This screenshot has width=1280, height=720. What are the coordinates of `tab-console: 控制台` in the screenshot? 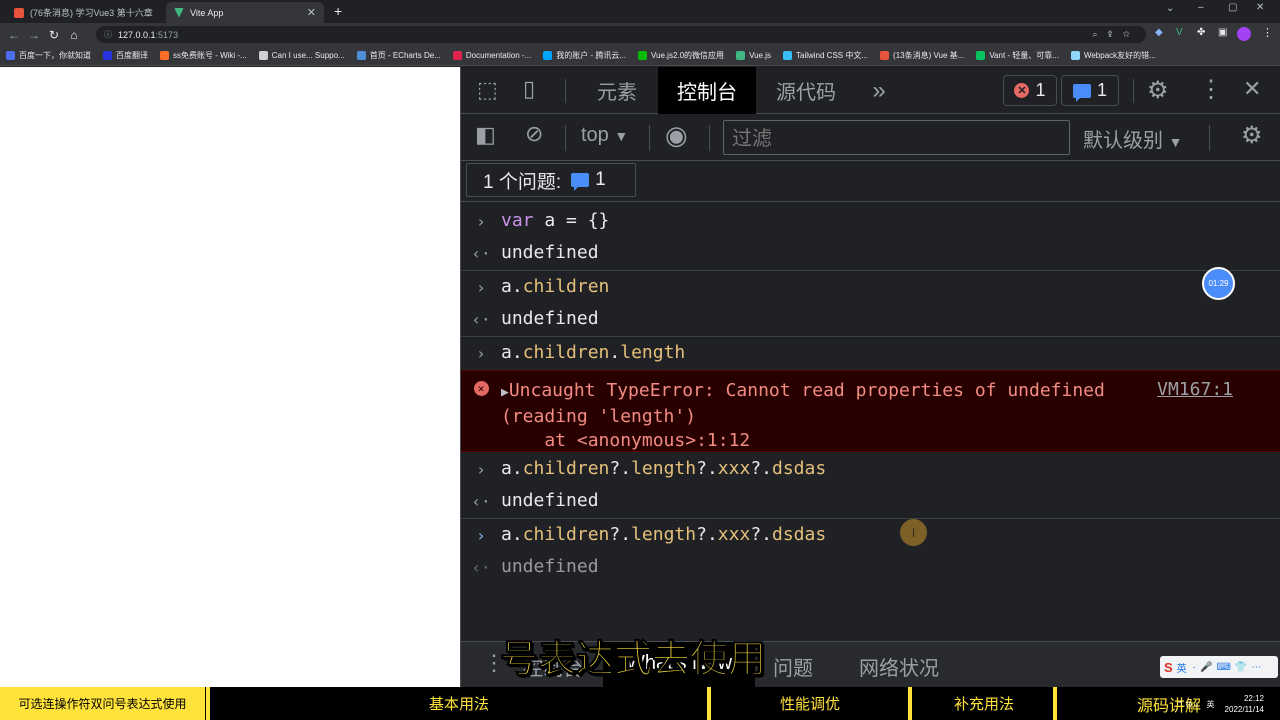 It's located at (707, 90).